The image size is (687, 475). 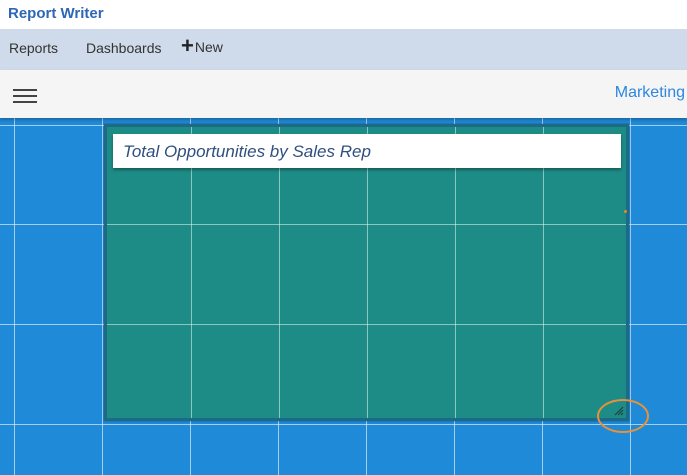 I want to click on hamburger-icon, so click(x=25, y=97).